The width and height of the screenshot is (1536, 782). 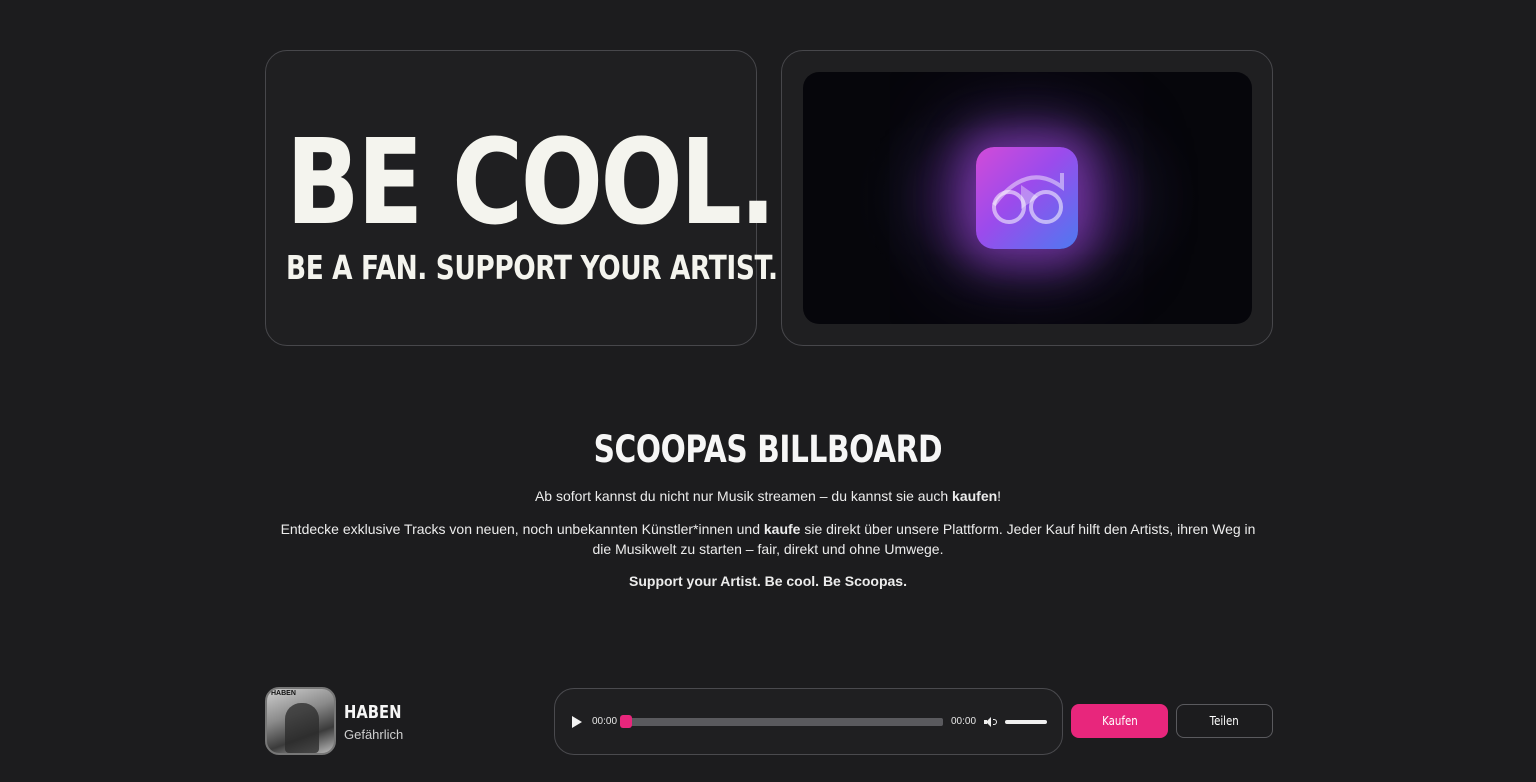 What do you see at coordinates (626, 721) in the screenshot?
I see `seek-handle` at bounding box center [626, 721].